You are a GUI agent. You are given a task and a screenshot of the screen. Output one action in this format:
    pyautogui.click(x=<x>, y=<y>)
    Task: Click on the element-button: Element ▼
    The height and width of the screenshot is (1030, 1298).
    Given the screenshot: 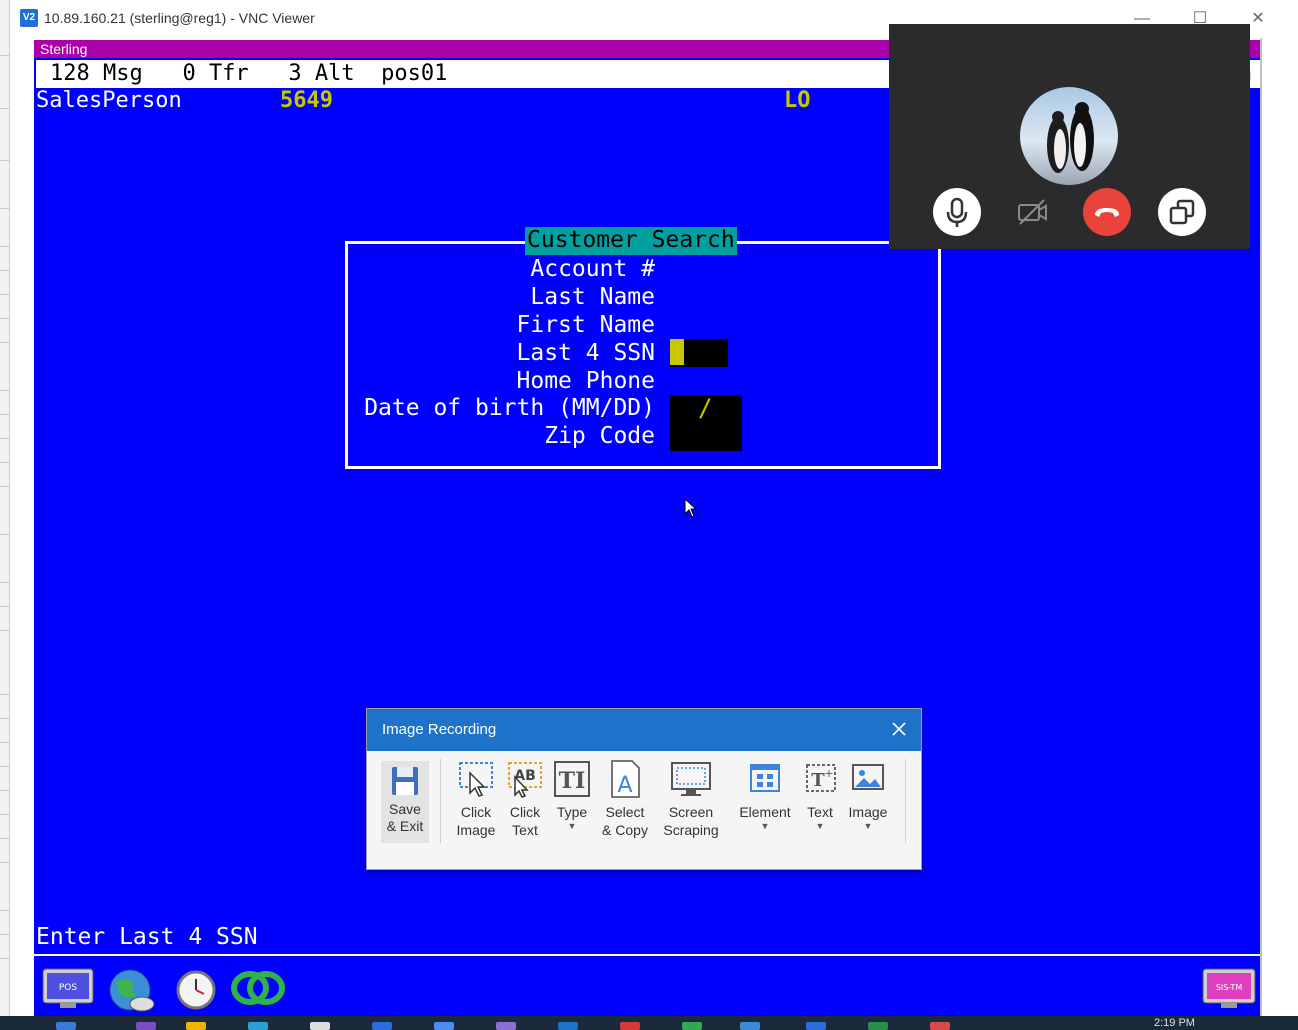 What is the action you would take?
    pyautogui.click(x=765, y=795)
    